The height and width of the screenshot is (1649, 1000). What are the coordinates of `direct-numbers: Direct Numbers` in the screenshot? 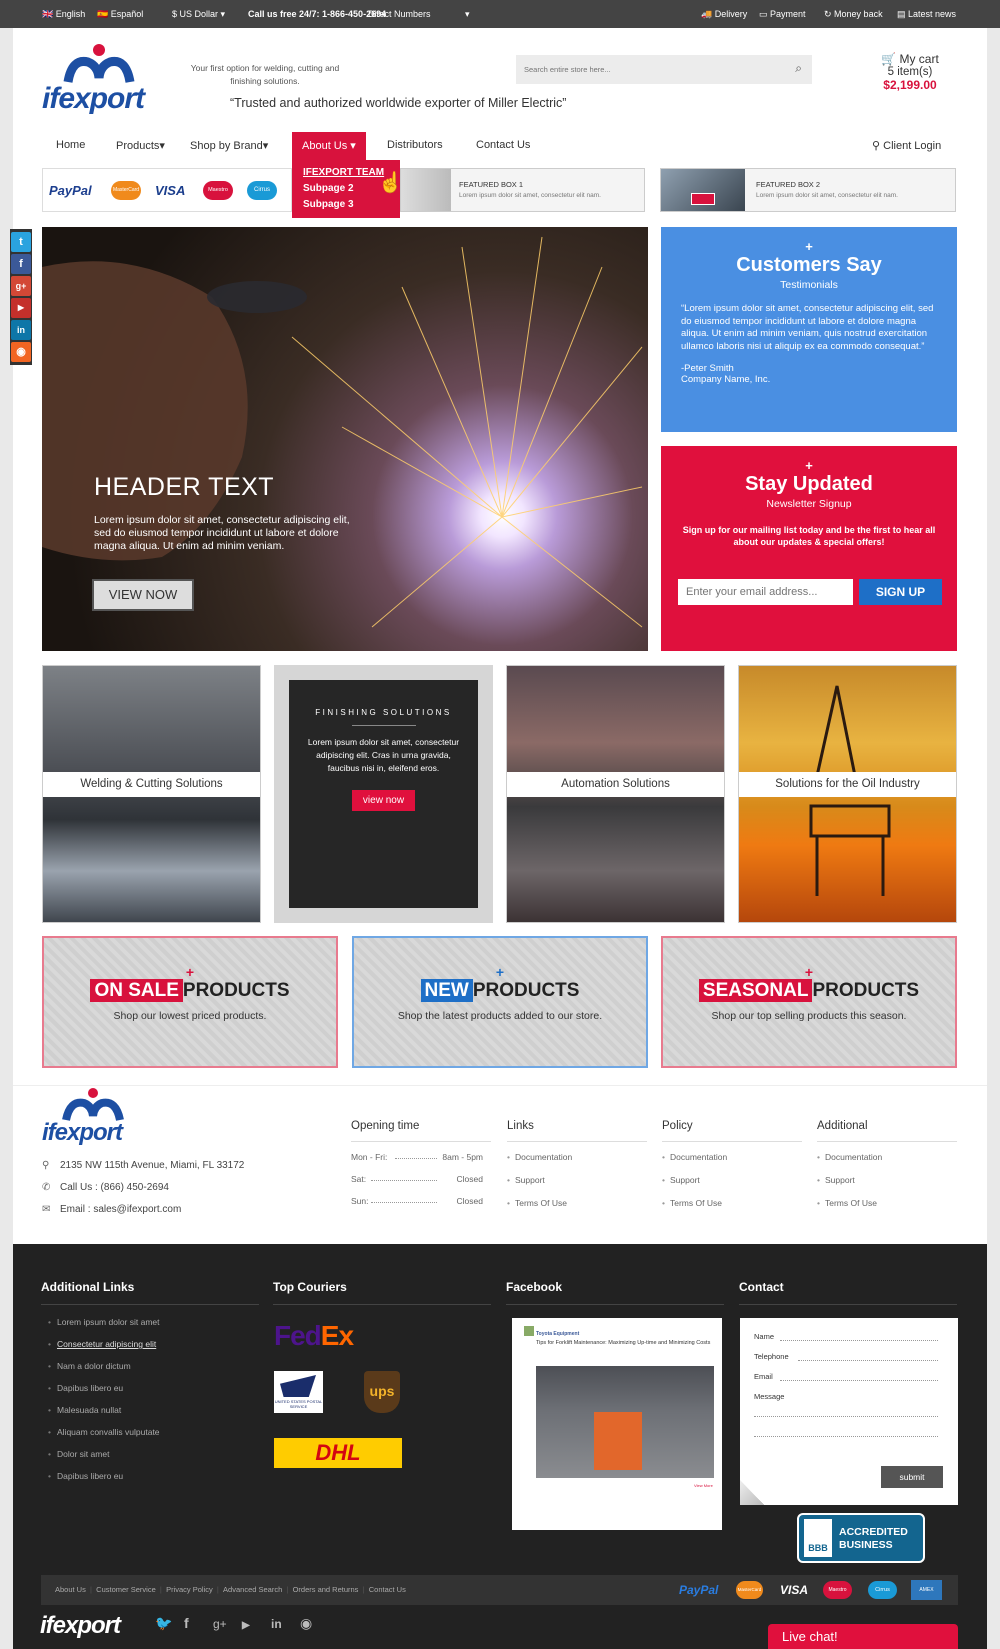 It's located at (399, 14).